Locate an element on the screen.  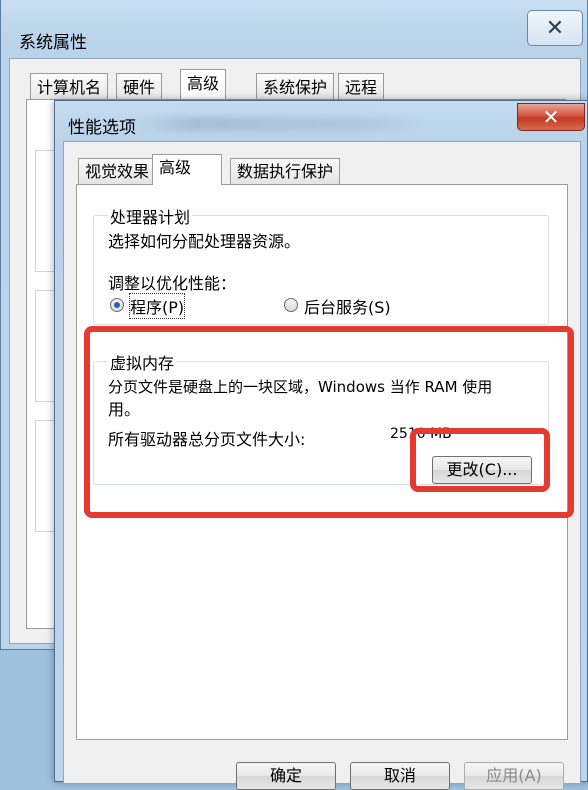
group-title: 处理器计划 is located at coordinates (150, 216).